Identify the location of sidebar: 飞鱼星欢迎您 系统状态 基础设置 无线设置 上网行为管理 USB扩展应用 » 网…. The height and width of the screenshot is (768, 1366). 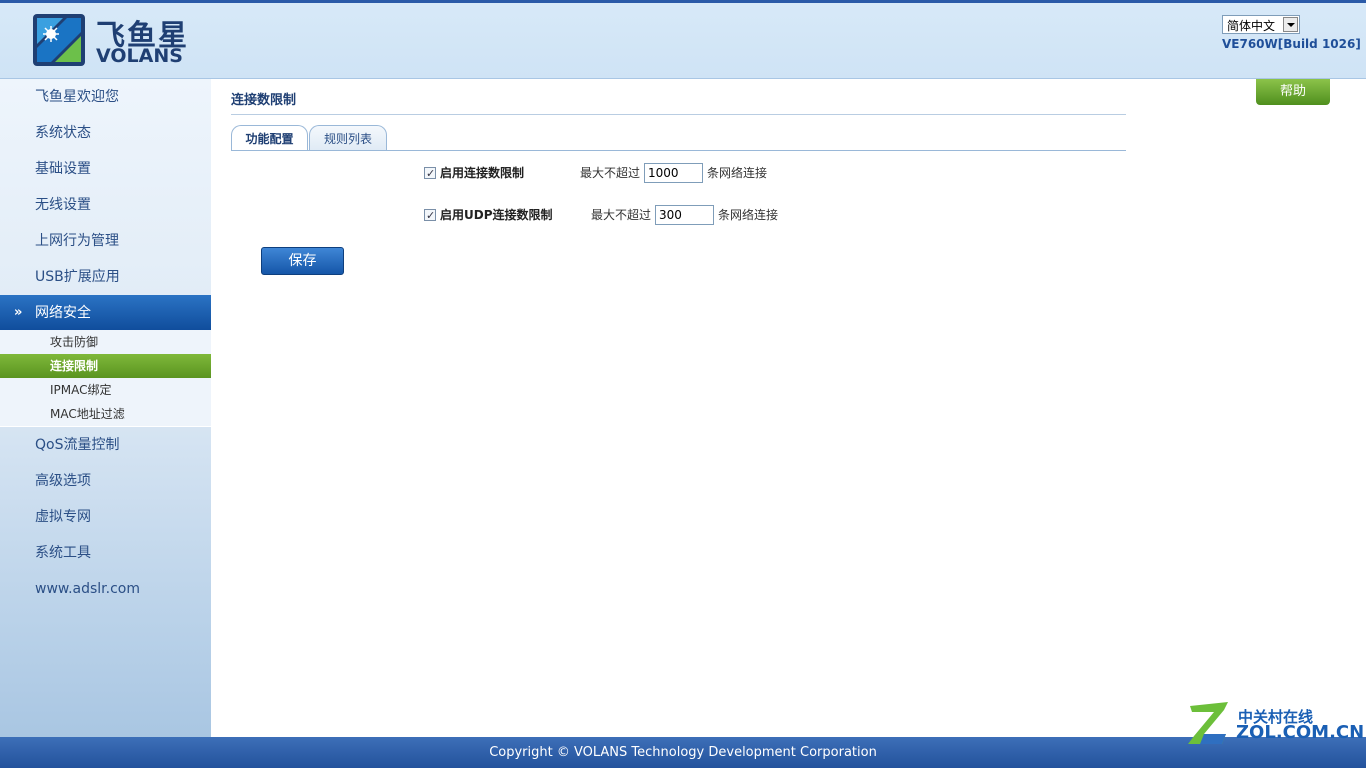
(105, 408).